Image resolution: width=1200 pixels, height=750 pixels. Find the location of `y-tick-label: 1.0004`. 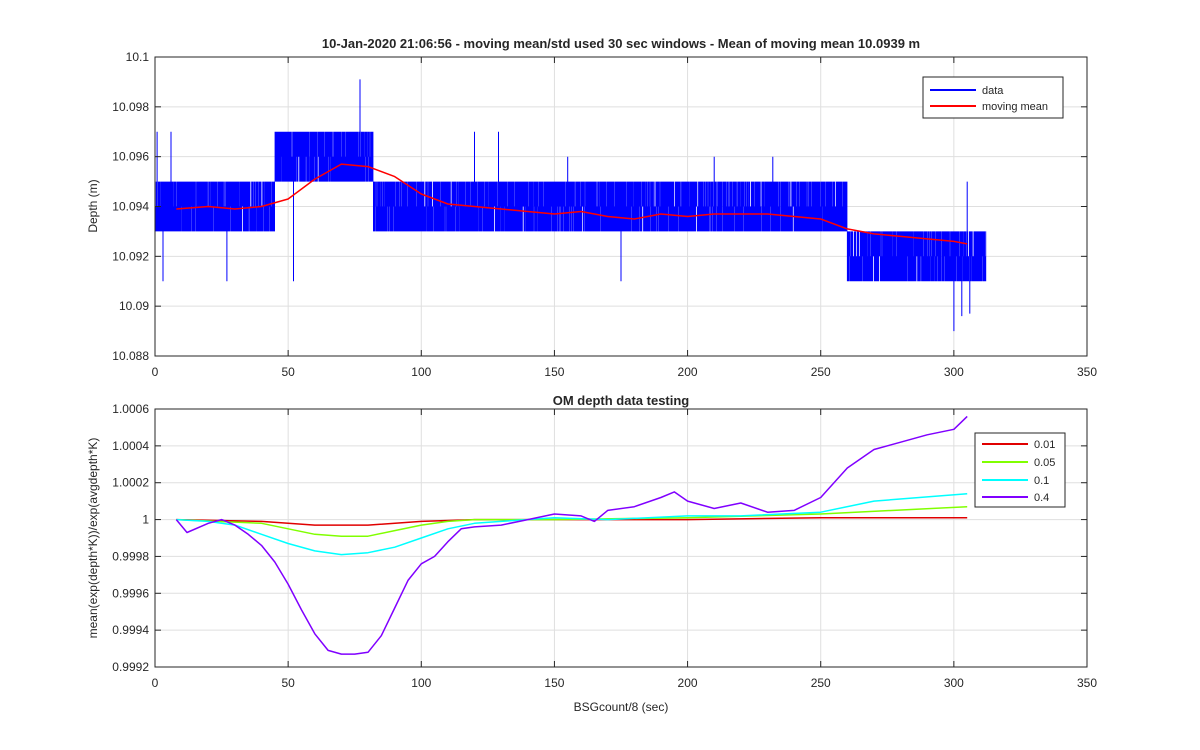

y-tick-label: 1.0004 is located at coordinates (130, 446).